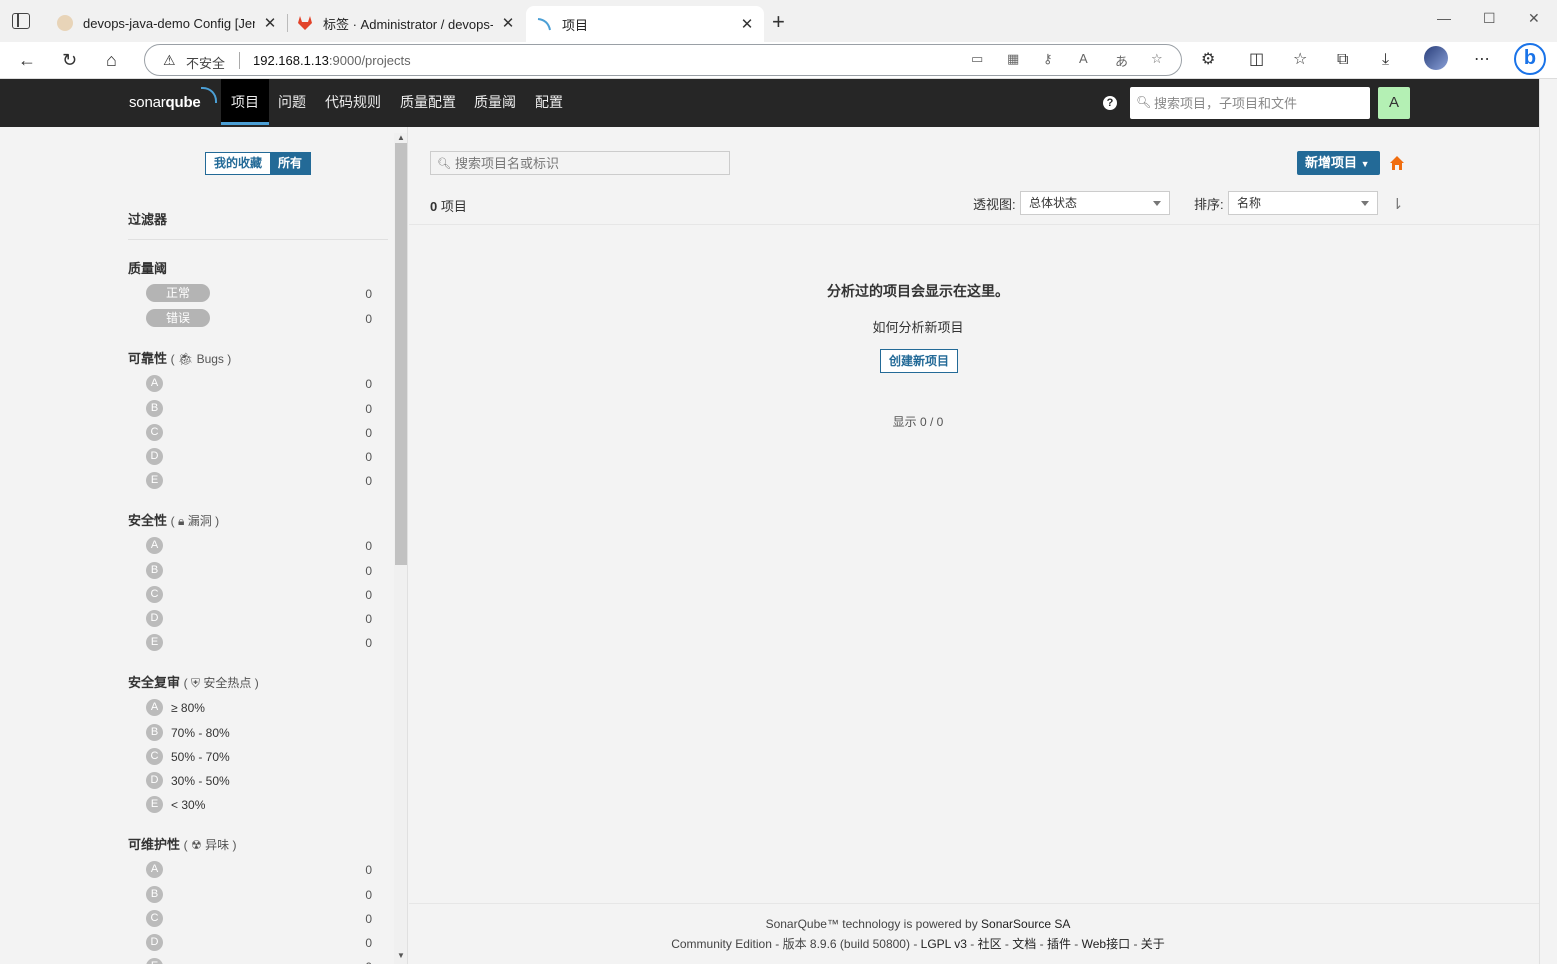  Describe the element at coordinates (21, 21) in the screenshot. I see `tab-actions-icon` at that location.